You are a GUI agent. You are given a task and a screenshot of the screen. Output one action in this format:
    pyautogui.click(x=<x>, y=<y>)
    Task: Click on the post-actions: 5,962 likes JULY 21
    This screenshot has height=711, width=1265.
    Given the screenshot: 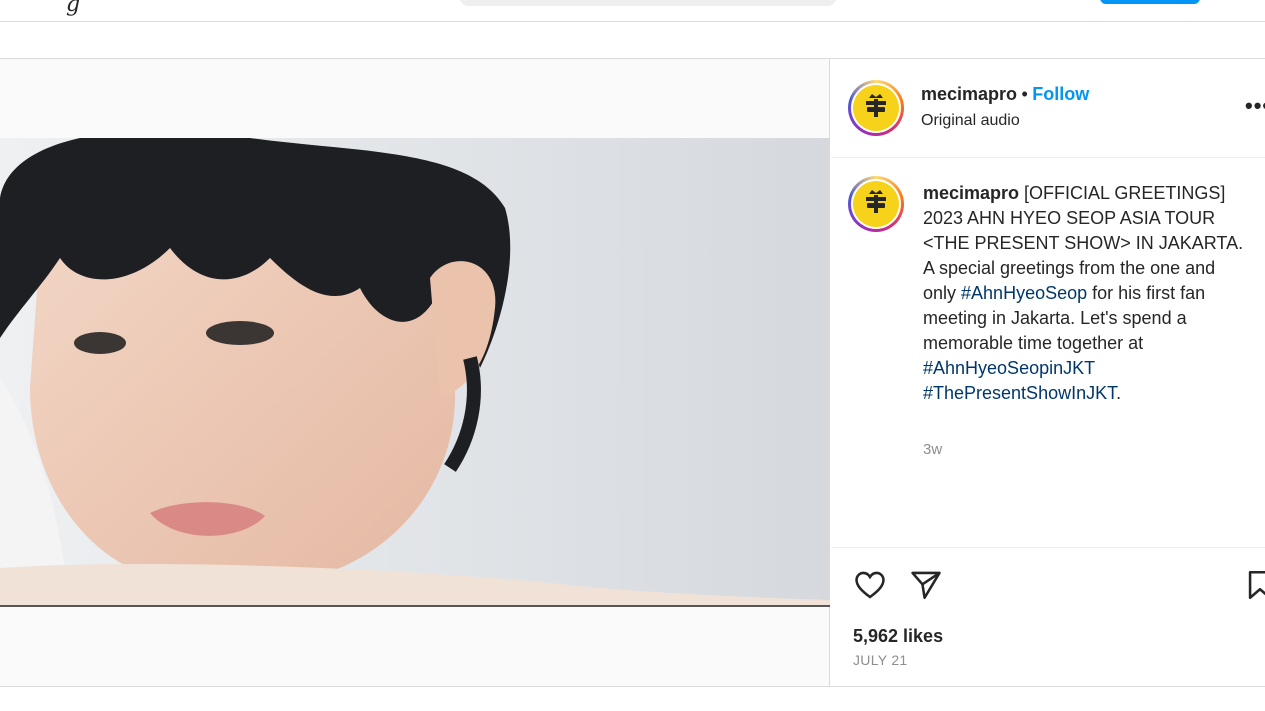 What is the action you would take?
    pyautogui.click(x=1048, y=616)
    